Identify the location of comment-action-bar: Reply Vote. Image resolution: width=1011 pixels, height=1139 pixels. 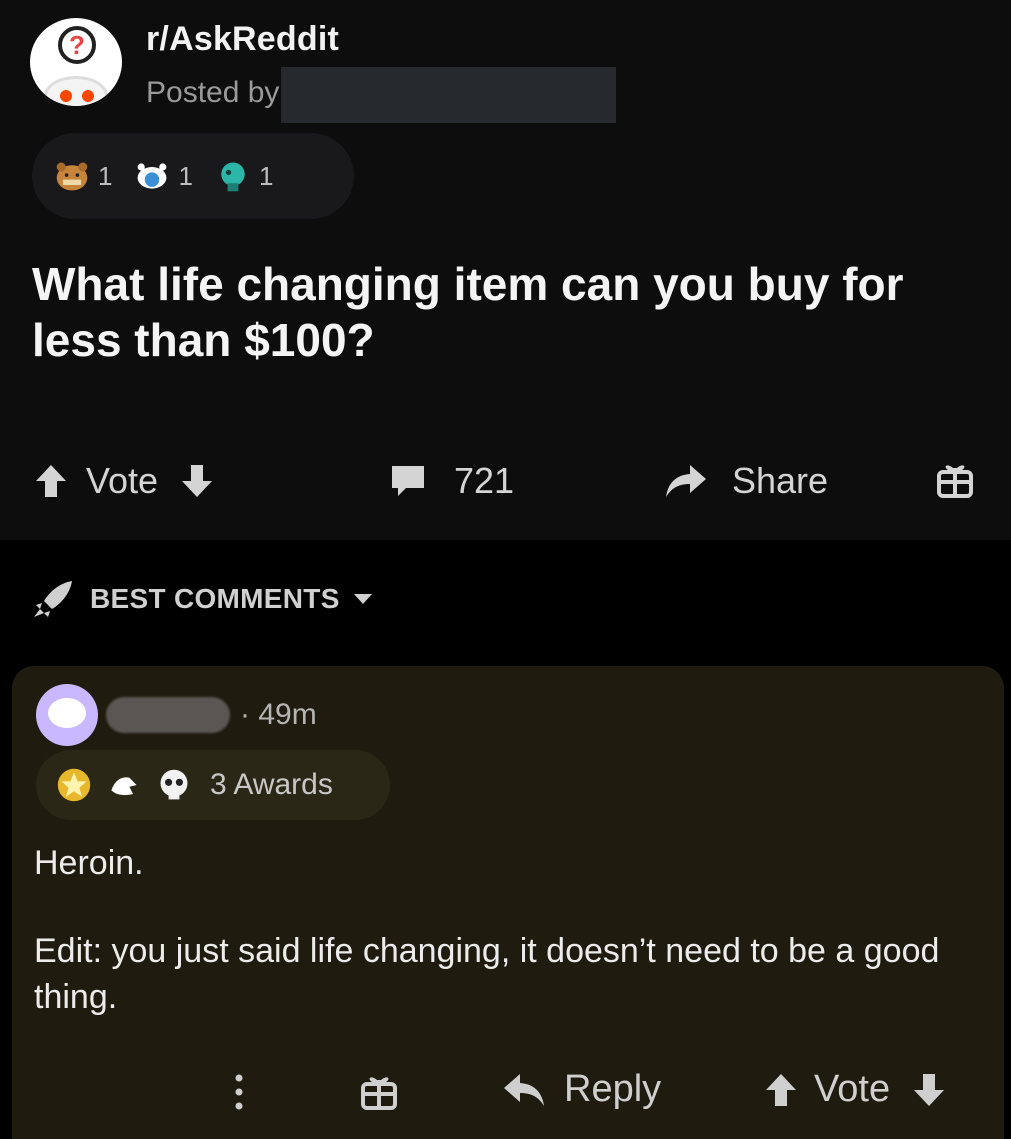
(508, 1094).